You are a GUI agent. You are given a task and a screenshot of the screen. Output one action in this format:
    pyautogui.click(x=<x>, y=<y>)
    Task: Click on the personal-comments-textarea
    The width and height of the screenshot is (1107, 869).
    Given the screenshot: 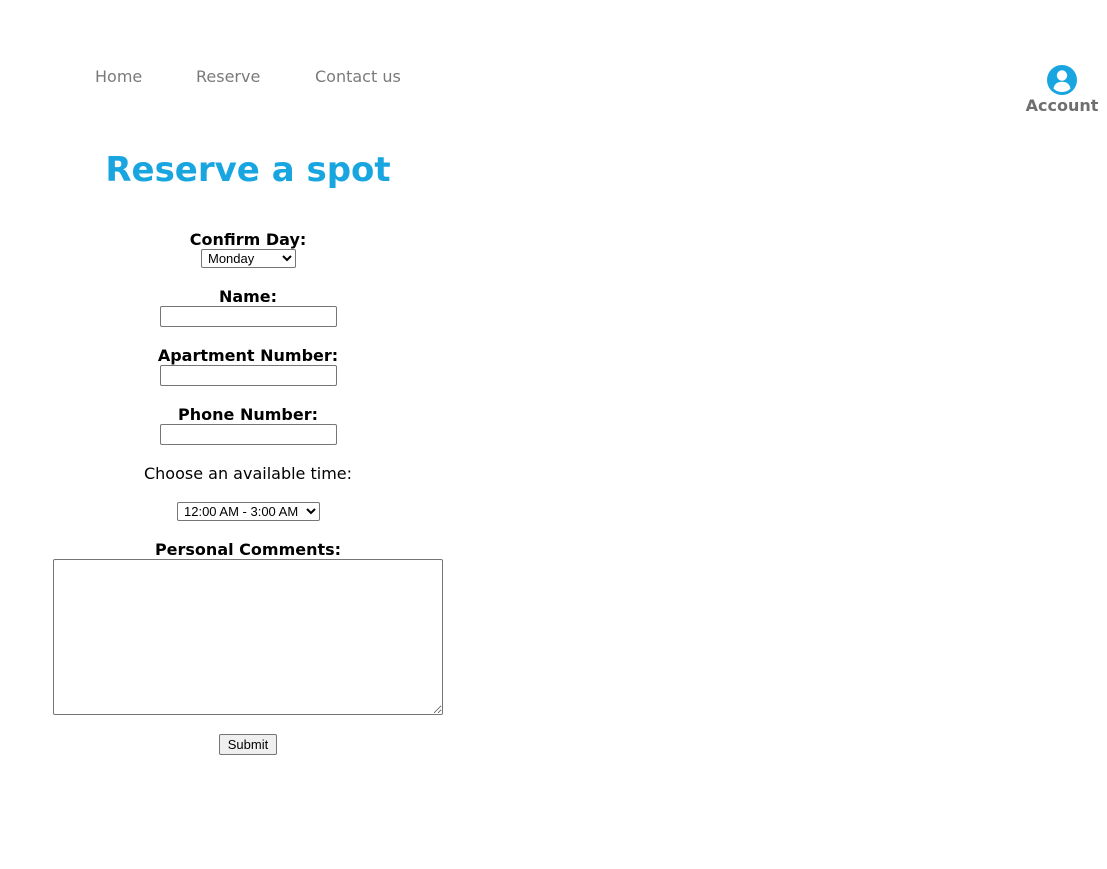 What is the action you would take?
    pyautogui.click(x=248, y=637)
    